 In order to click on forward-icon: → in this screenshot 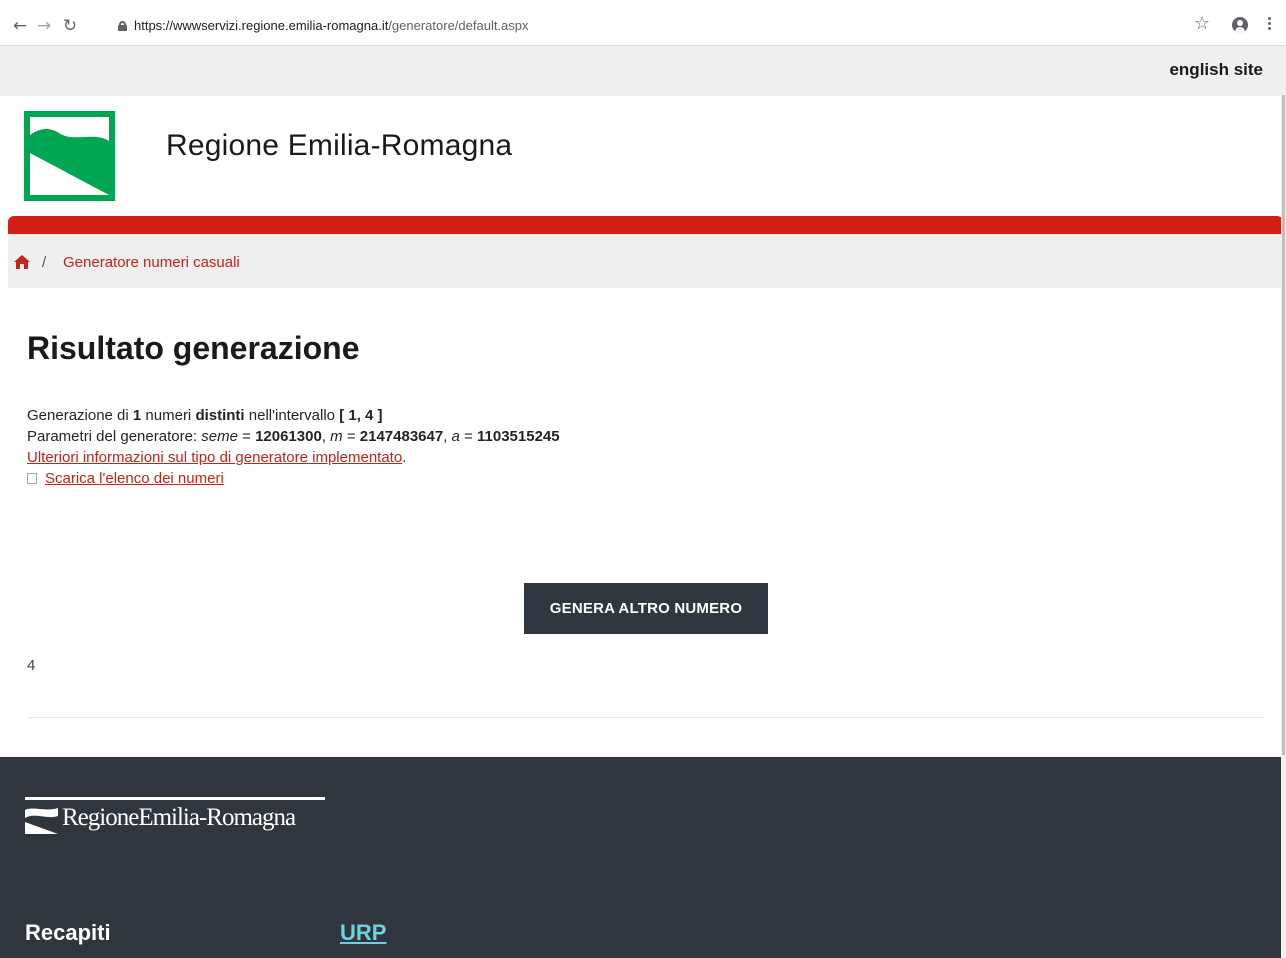, I will do `click(44, 26)`.